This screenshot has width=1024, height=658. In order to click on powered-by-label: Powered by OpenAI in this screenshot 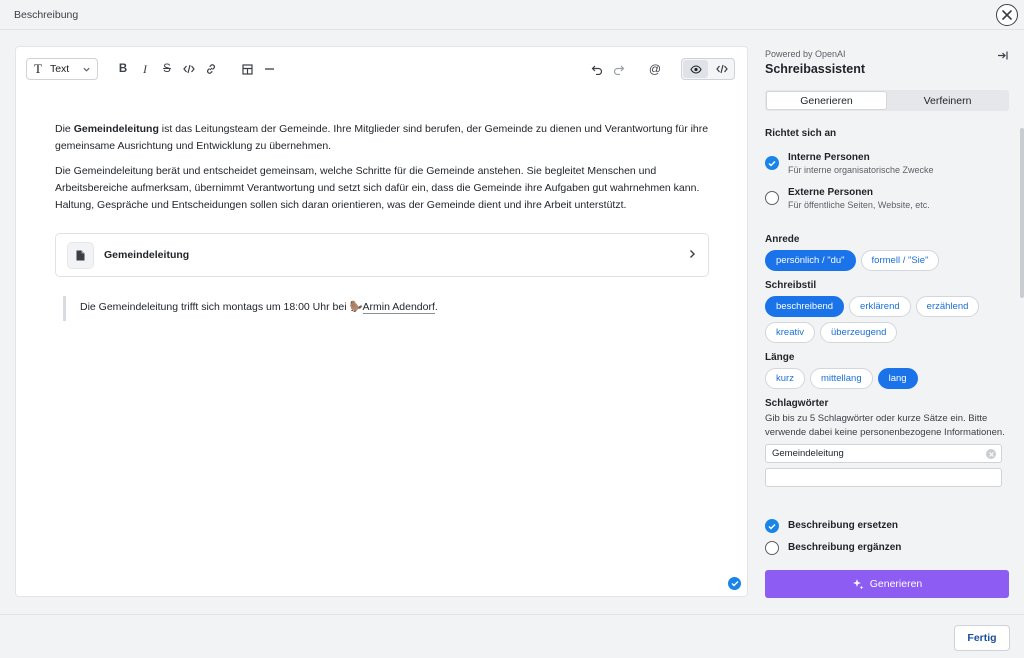, I will do `click(805, 54)`.